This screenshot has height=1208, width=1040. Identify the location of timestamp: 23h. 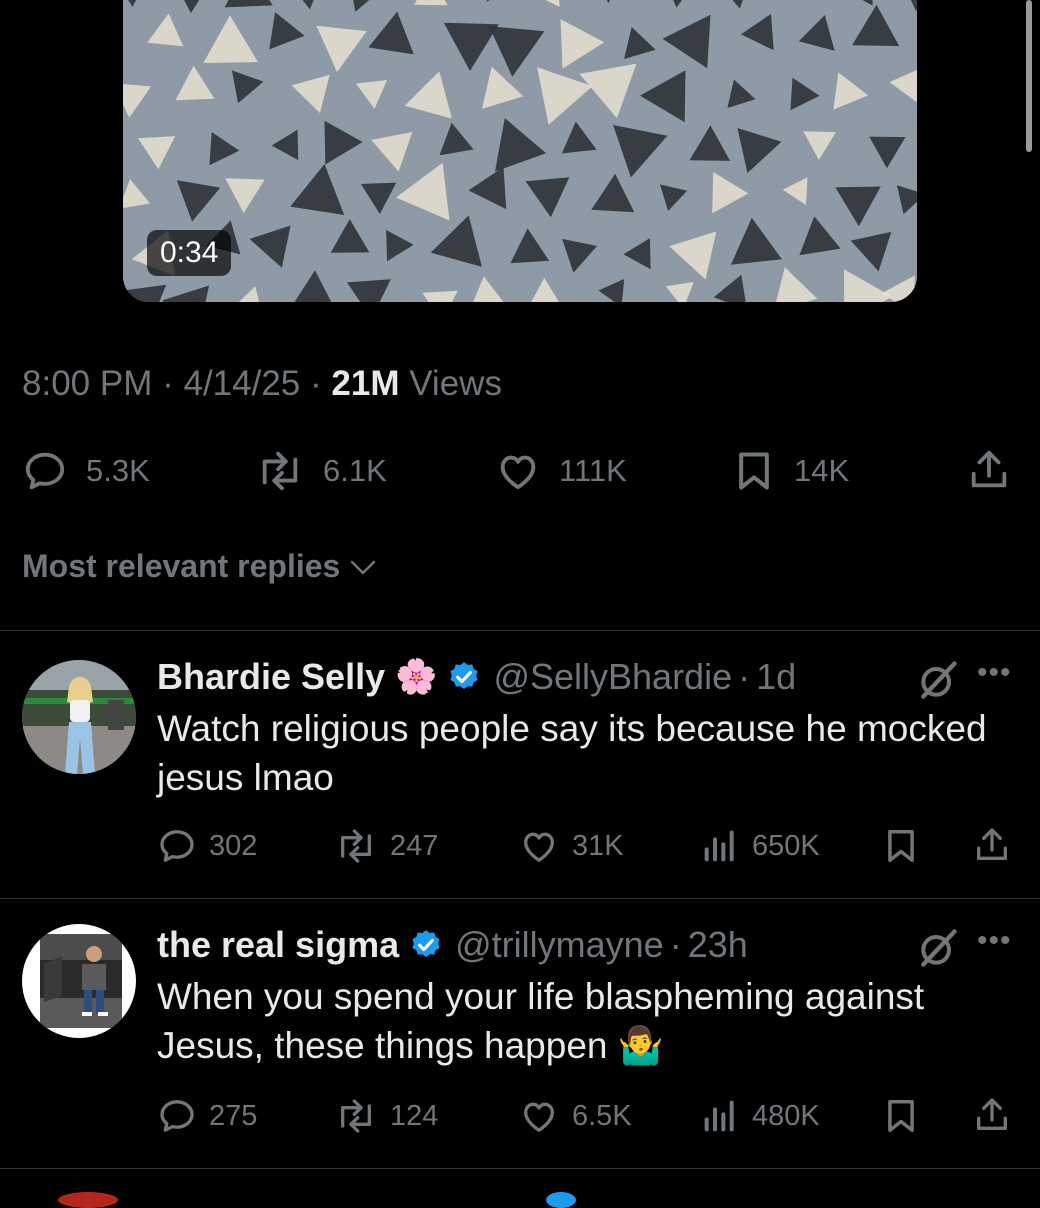
(718, 945).